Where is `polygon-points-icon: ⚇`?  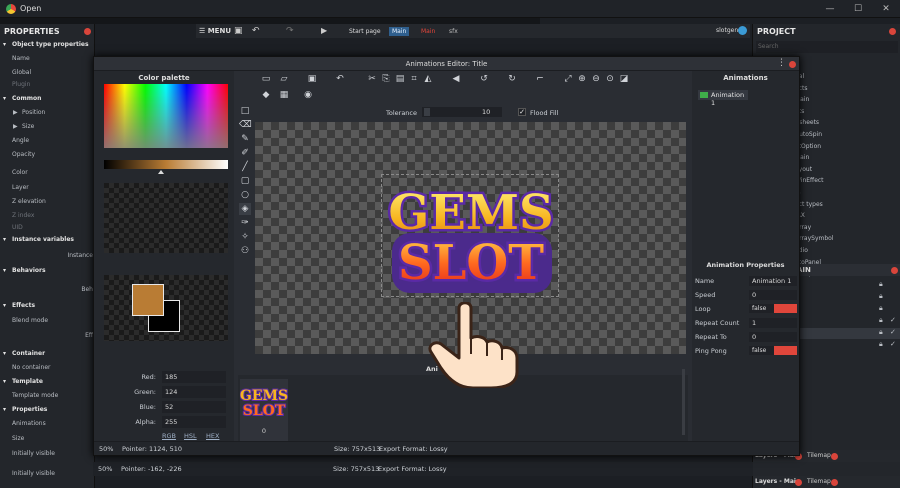 polygon-points-icon: ⚇ is located at coordinates (245, 251).